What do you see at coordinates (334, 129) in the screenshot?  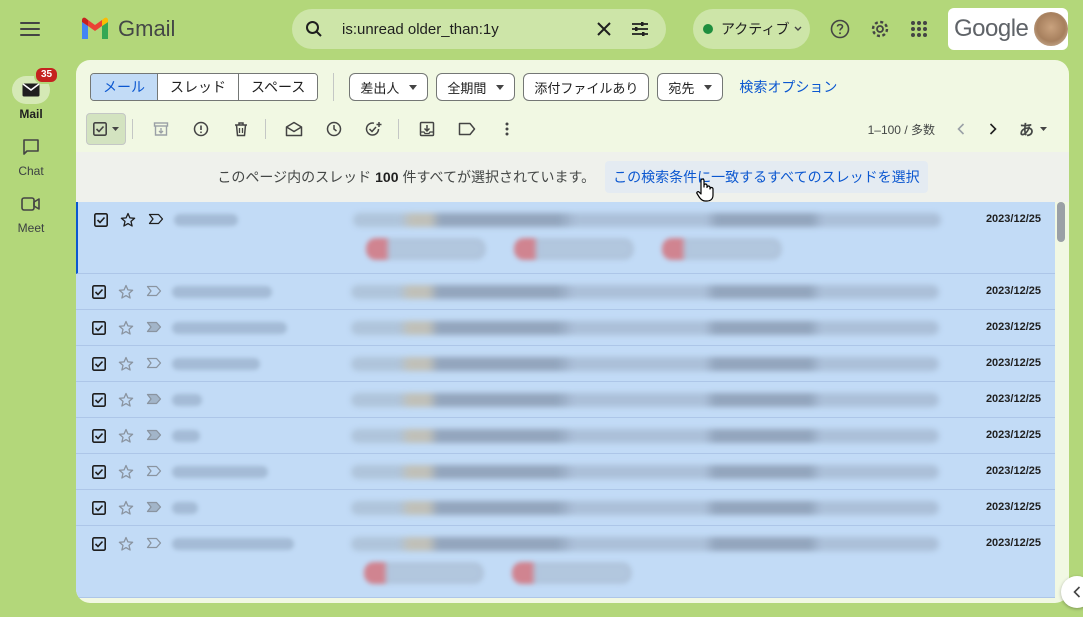 I see `snooze-clock-icon` at bounding box center [334, 129].